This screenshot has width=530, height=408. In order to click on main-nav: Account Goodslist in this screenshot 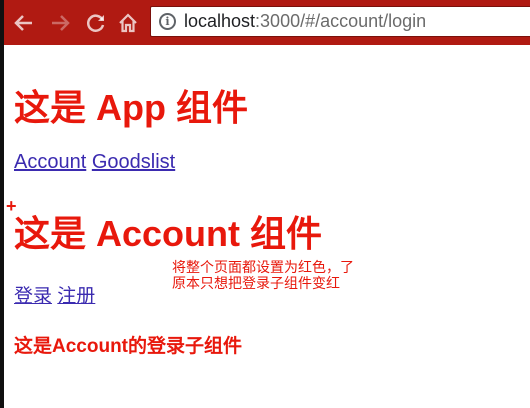, I will do `click(94, 162)`.